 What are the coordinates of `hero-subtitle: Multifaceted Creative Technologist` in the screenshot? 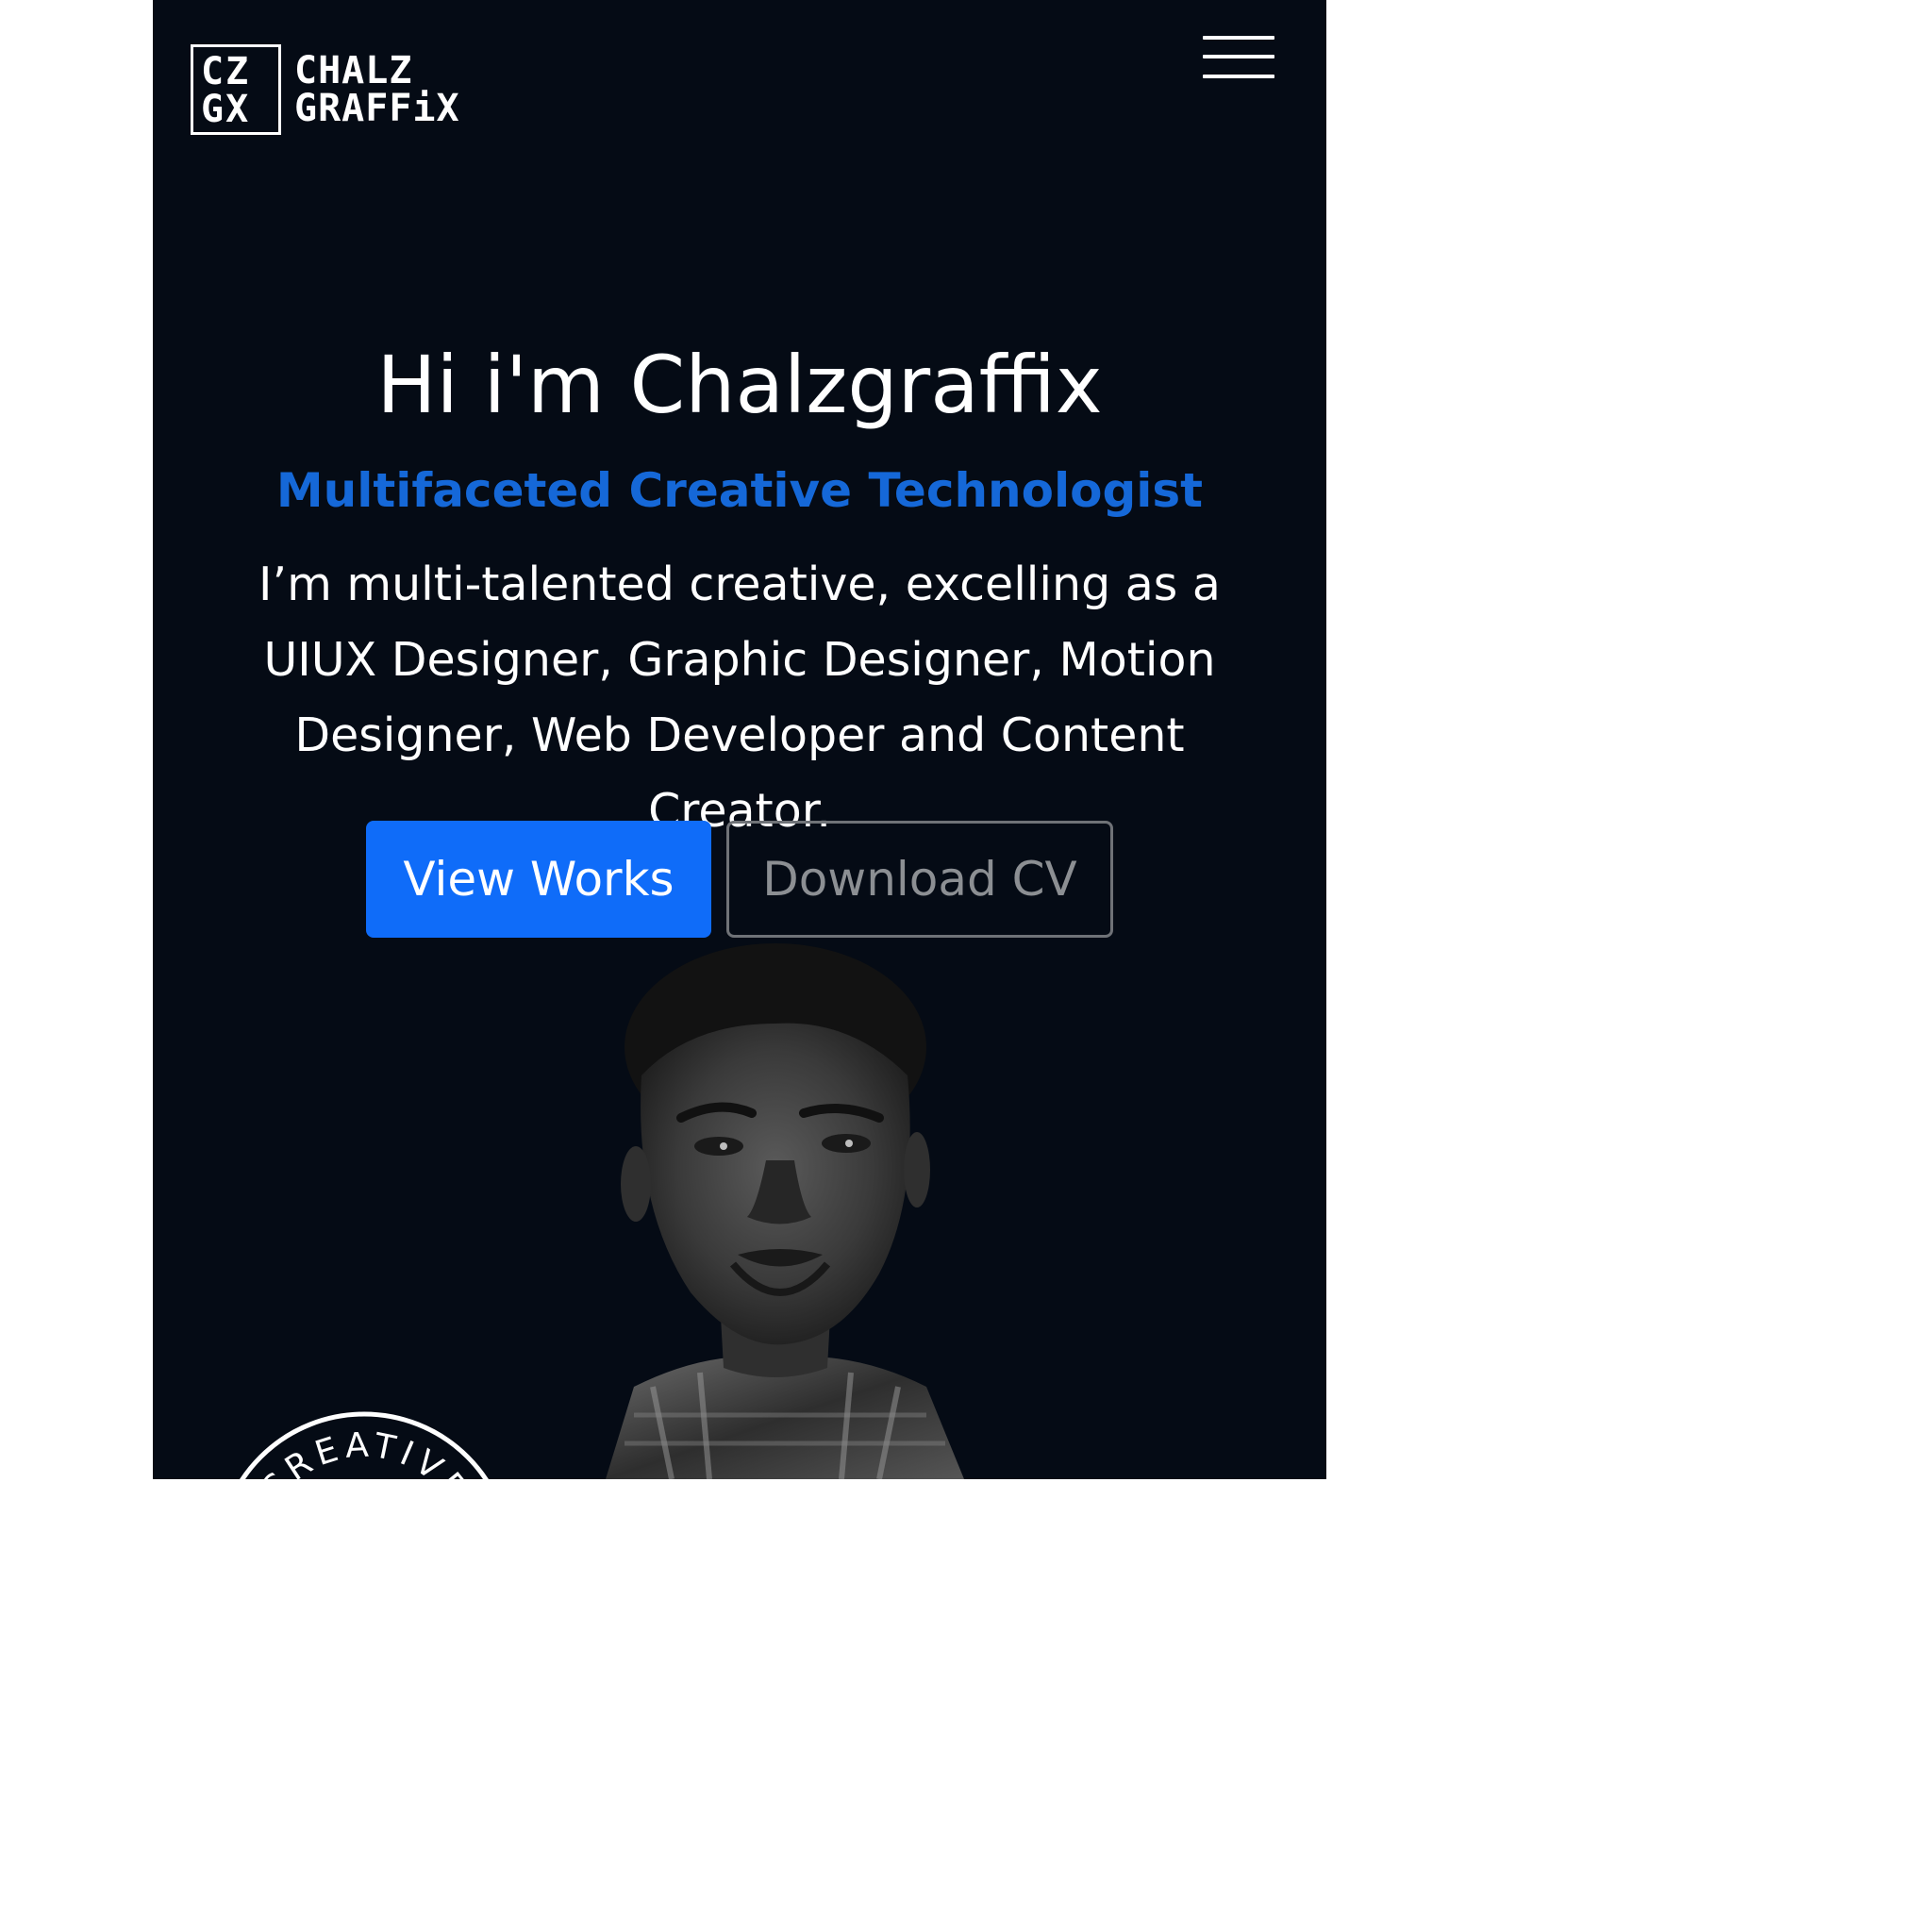 It's located at (740, 490).